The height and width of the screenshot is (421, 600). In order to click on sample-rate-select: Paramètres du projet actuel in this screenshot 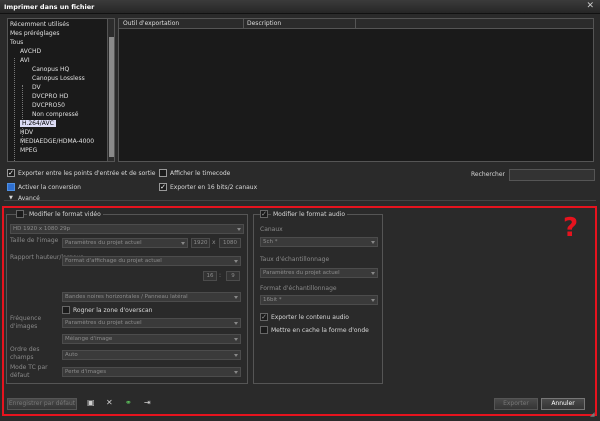, I will do `click(319, 273)`.